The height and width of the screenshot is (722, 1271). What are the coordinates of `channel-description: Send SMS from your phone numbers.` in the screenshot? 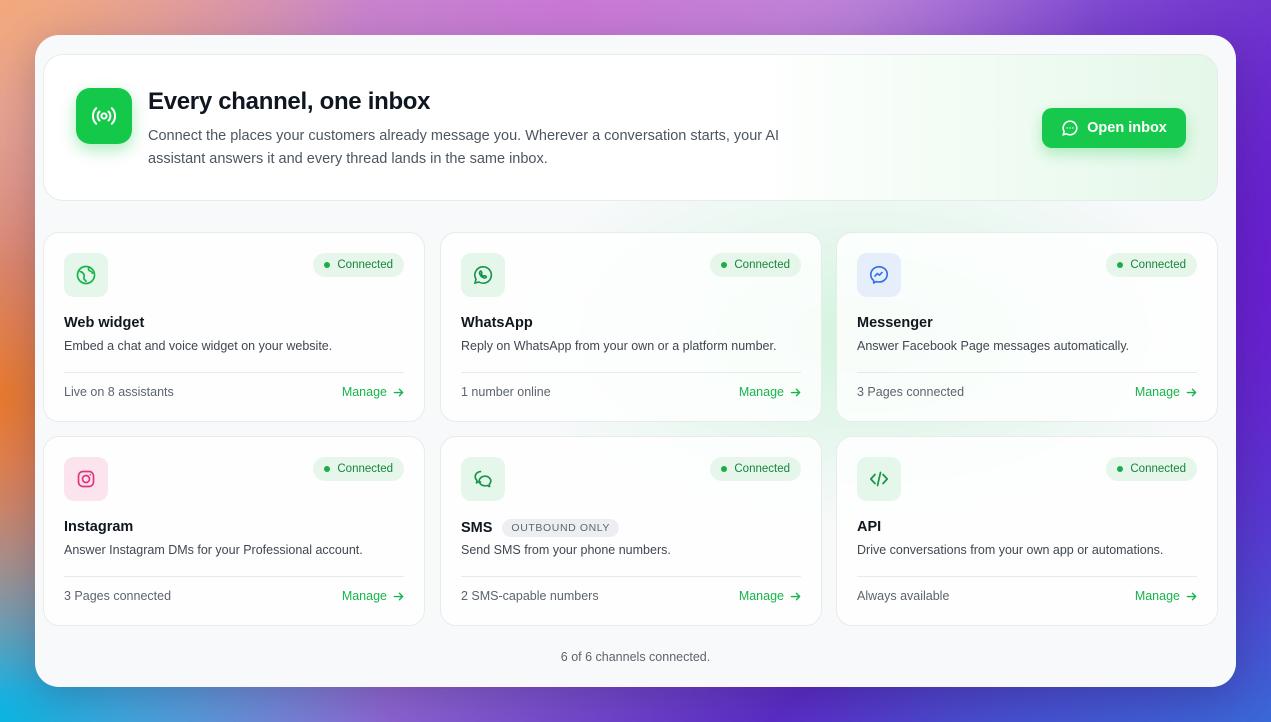 It's located at (566, 550).